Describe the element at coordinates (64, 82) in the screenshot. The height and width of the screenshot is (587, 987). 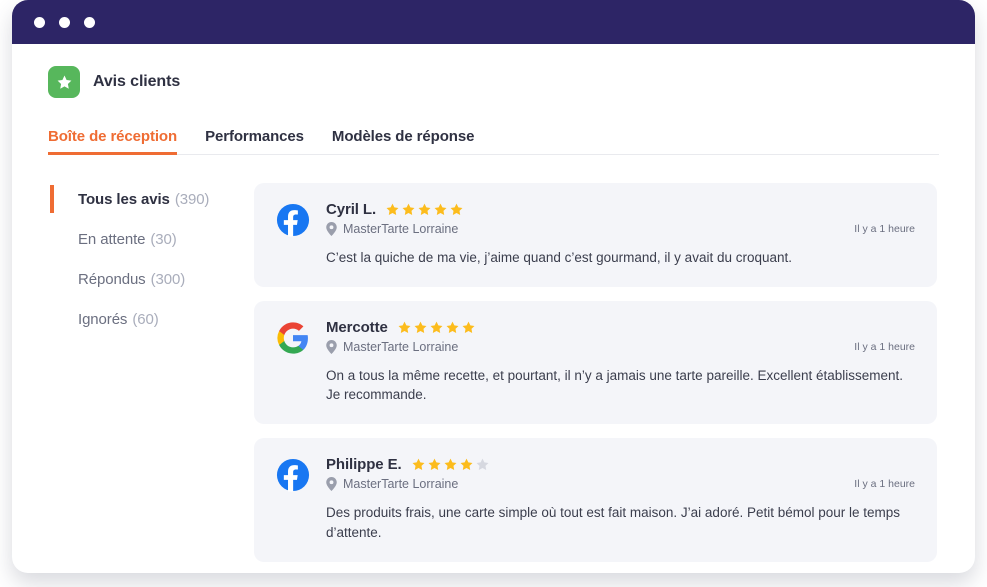
I see `star-badge-icon` at that location.